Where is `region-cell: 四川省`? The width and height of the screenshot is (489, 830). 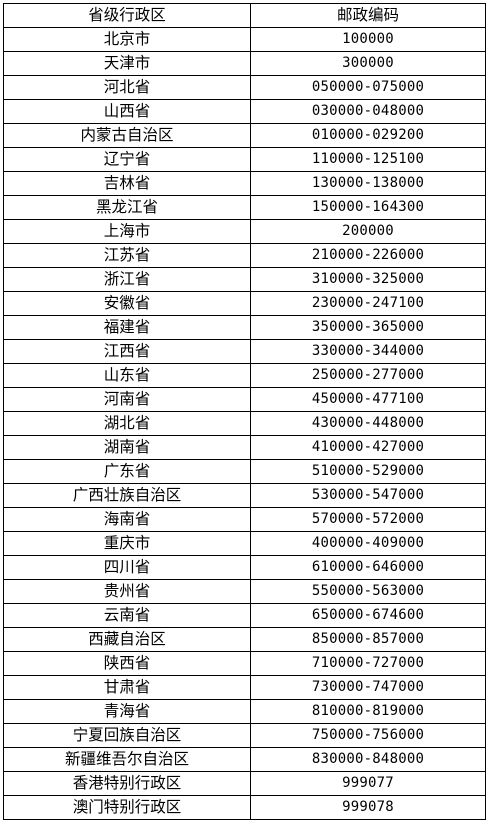
region-cell: 四川省 is located at coordinates (127, 567).